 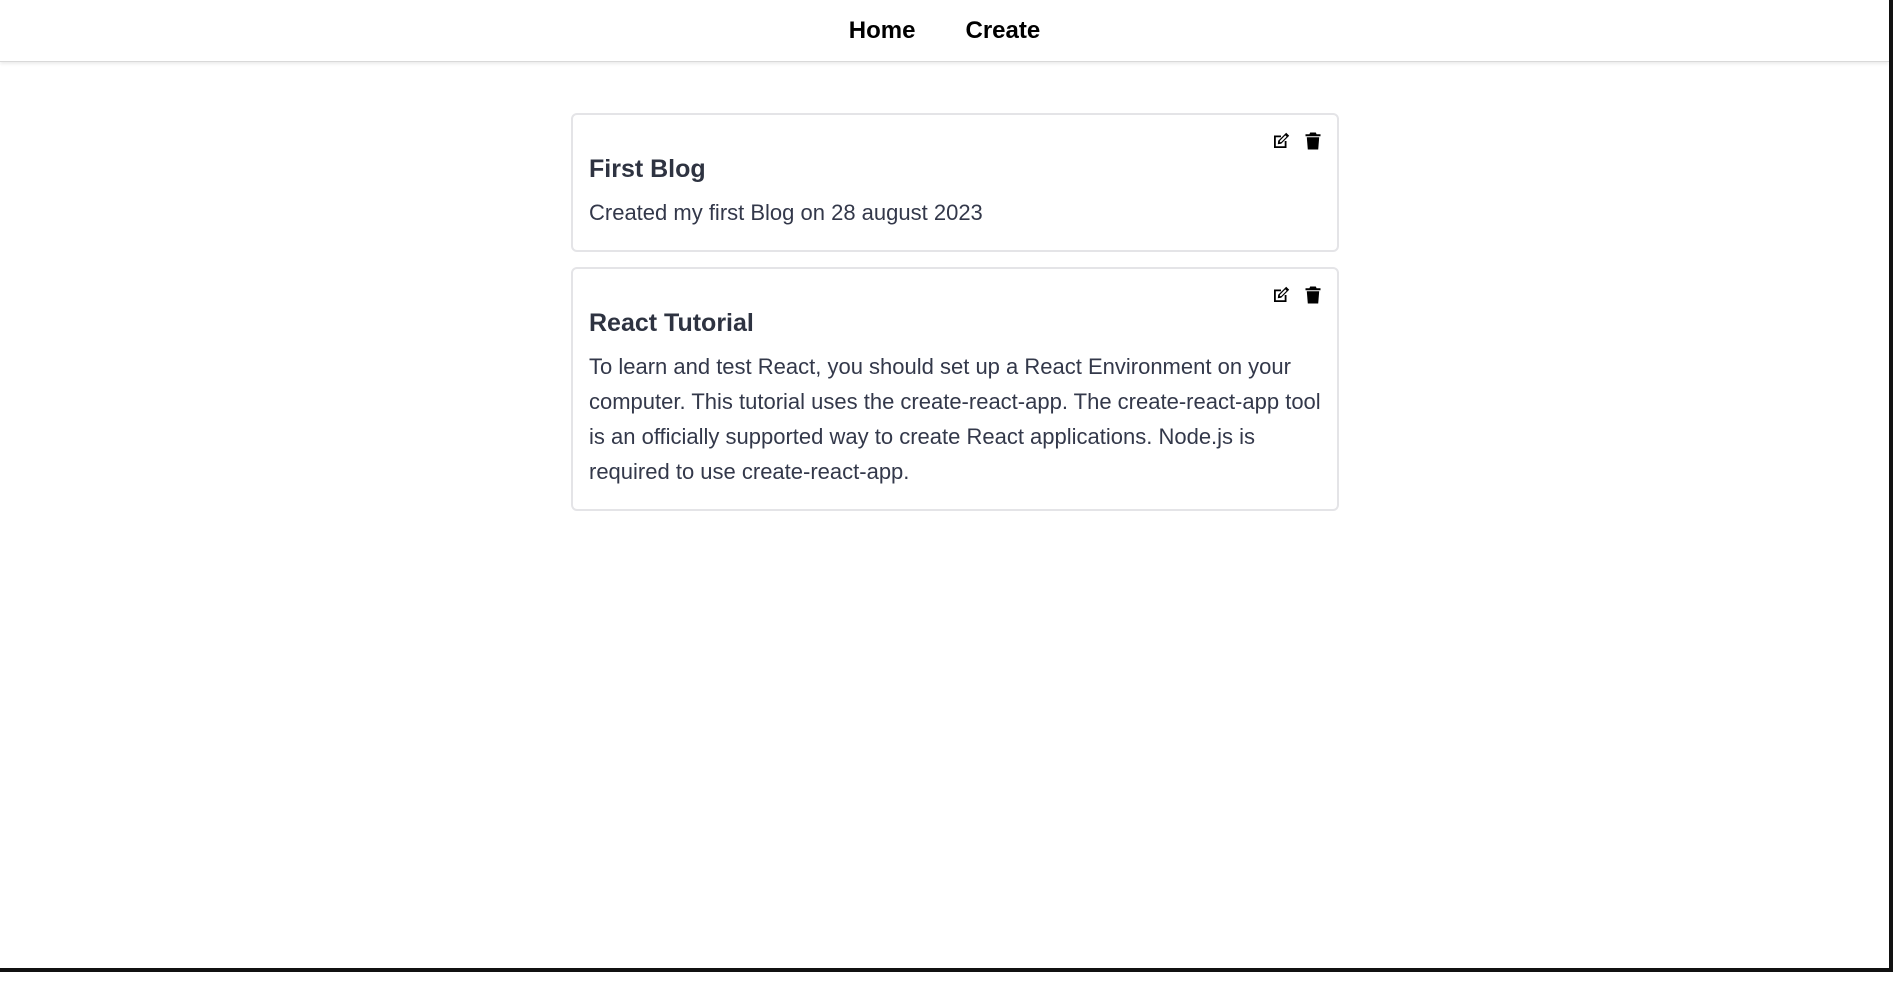 What do you see at coordinates (786, 212) in the screenshot?
I see `post-body: Created my first Blog on 28 august 2023` at bounding box center [786, 212].